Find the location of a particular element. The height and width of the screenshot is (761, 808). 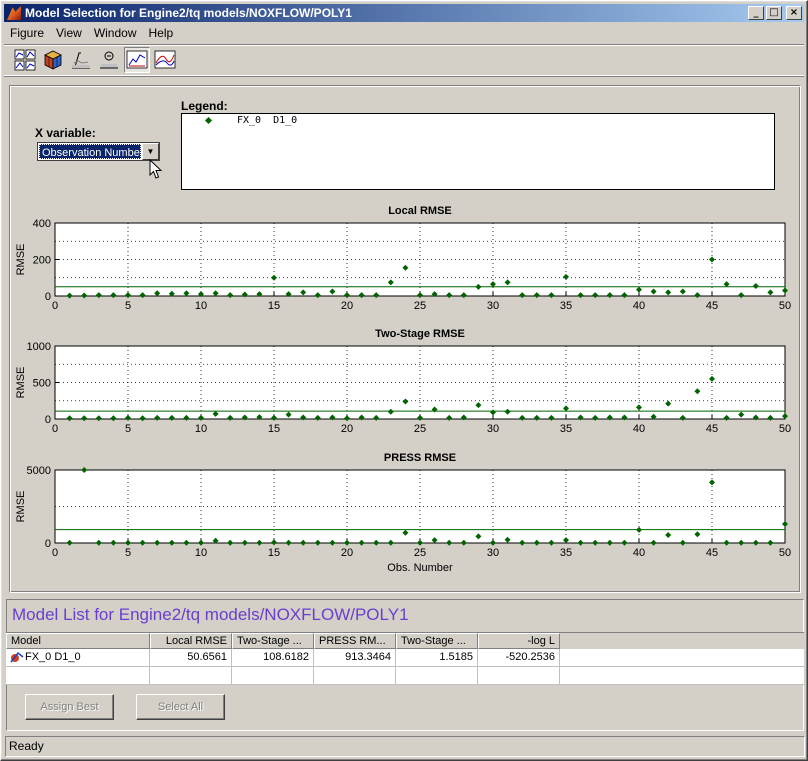

col-header-log-l: -log L is located at coordinates (519, 641).